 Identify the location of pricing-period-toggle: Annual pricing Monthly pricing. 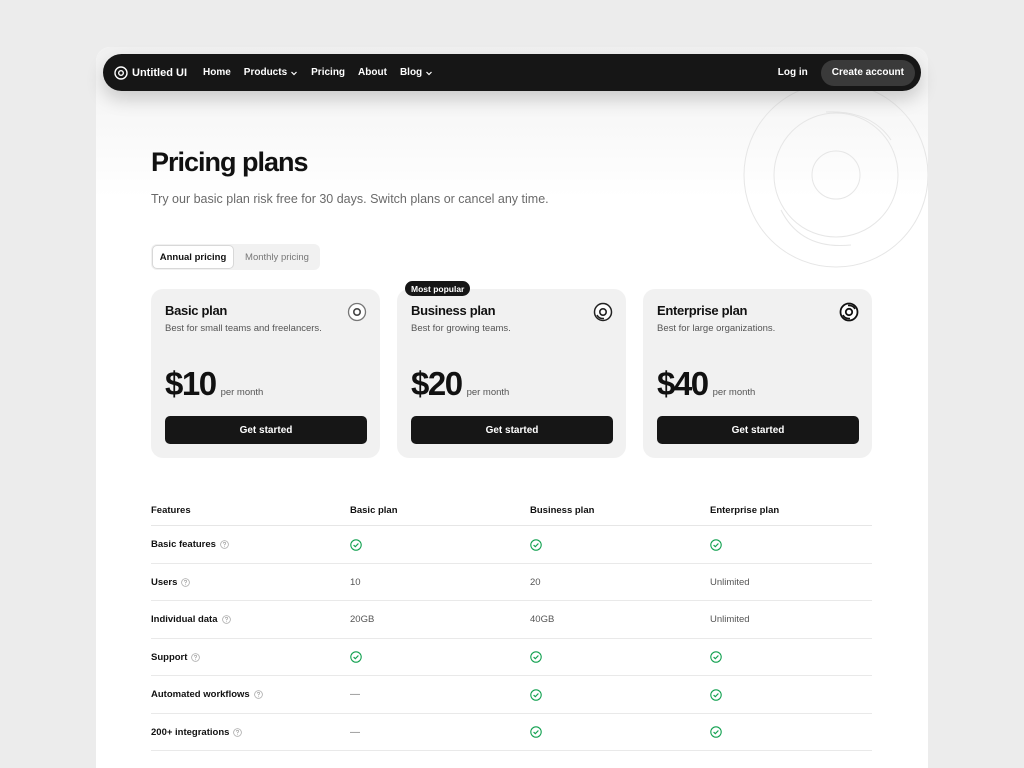
(235, 257).